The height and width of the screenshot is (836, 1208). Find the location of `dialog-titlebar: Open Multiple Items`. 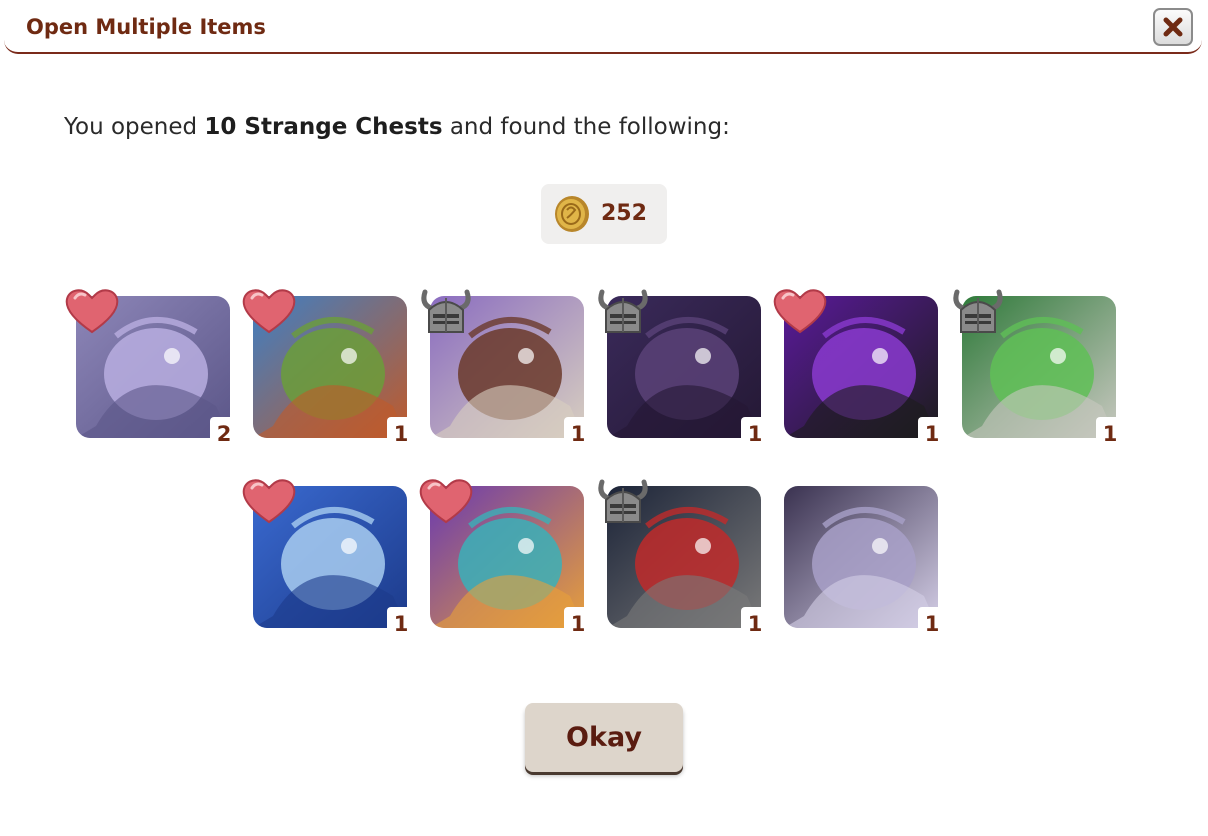

dialog-titlebar: Open Multiple Items is located at coordinates (603, 27).